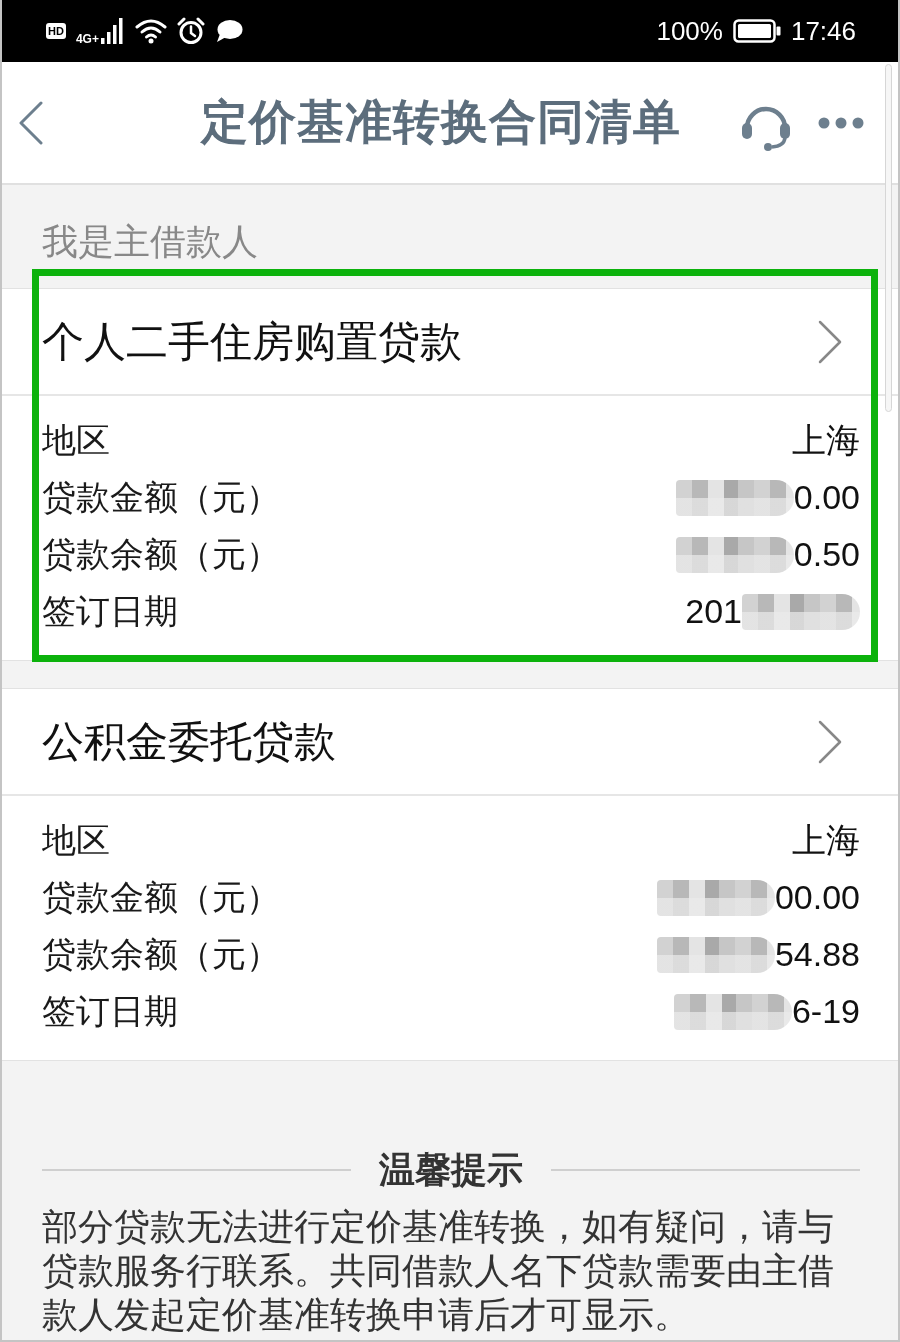 The width and height of the screenshot is (900, 1342). What do you see at coordinates (825, 1011) in the screenshot?
I see `detail-value: 6-19` at bounding box center [825, 1011].